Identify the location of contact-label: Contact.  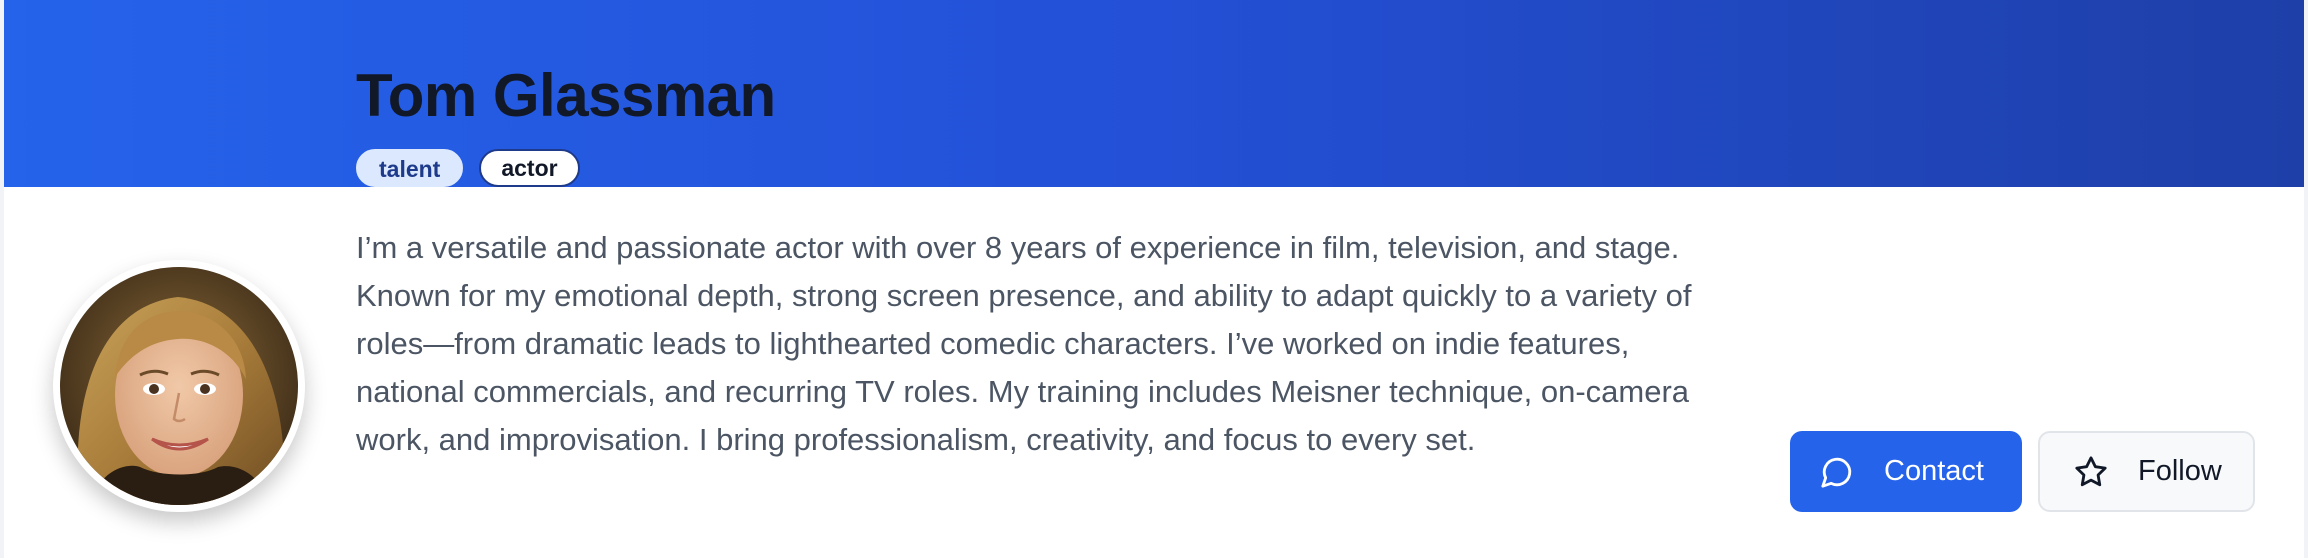
(1934, 471).